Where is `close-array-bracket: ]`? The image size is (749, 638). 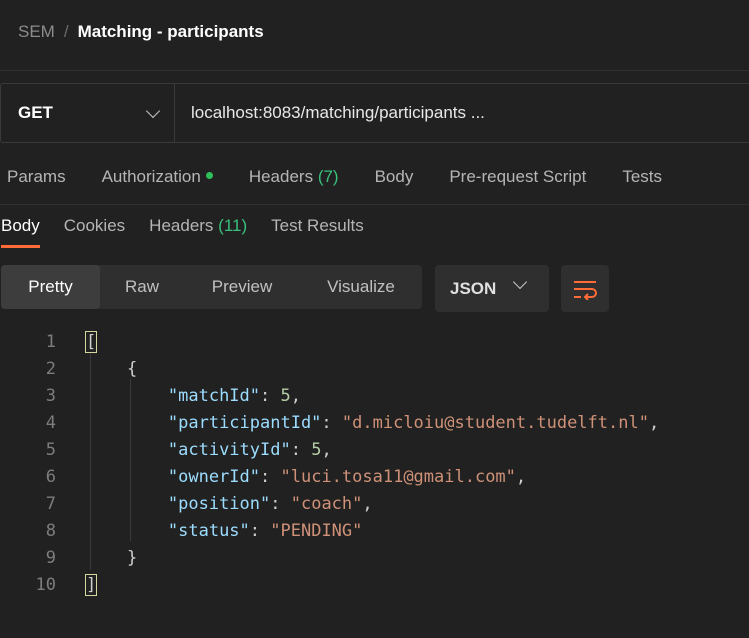 close-array-bracket: ] is located at coordinates (91, 584).